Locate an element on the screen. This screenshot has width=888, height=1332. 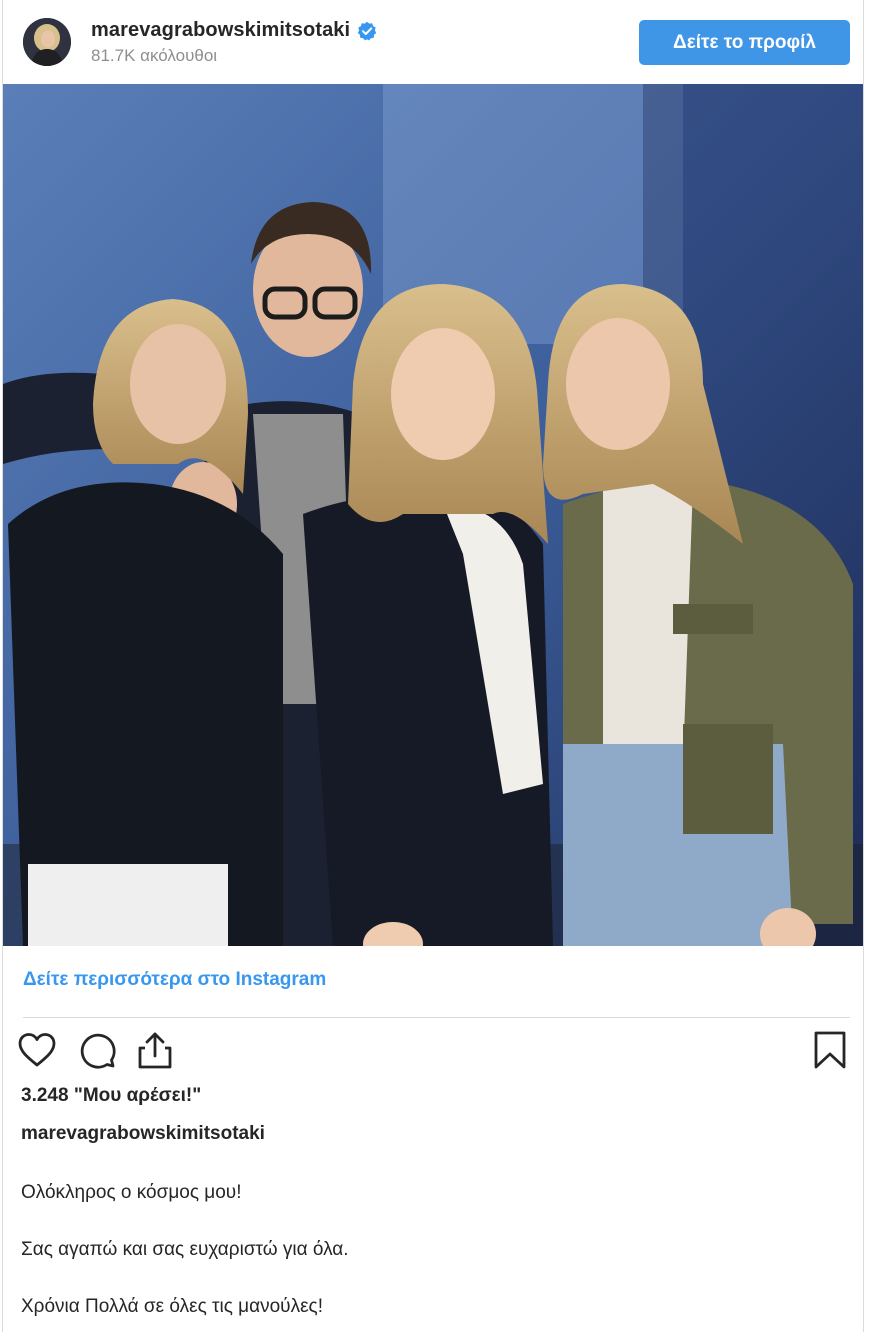
verified-badge-icon is located at coordinates (367, 30).